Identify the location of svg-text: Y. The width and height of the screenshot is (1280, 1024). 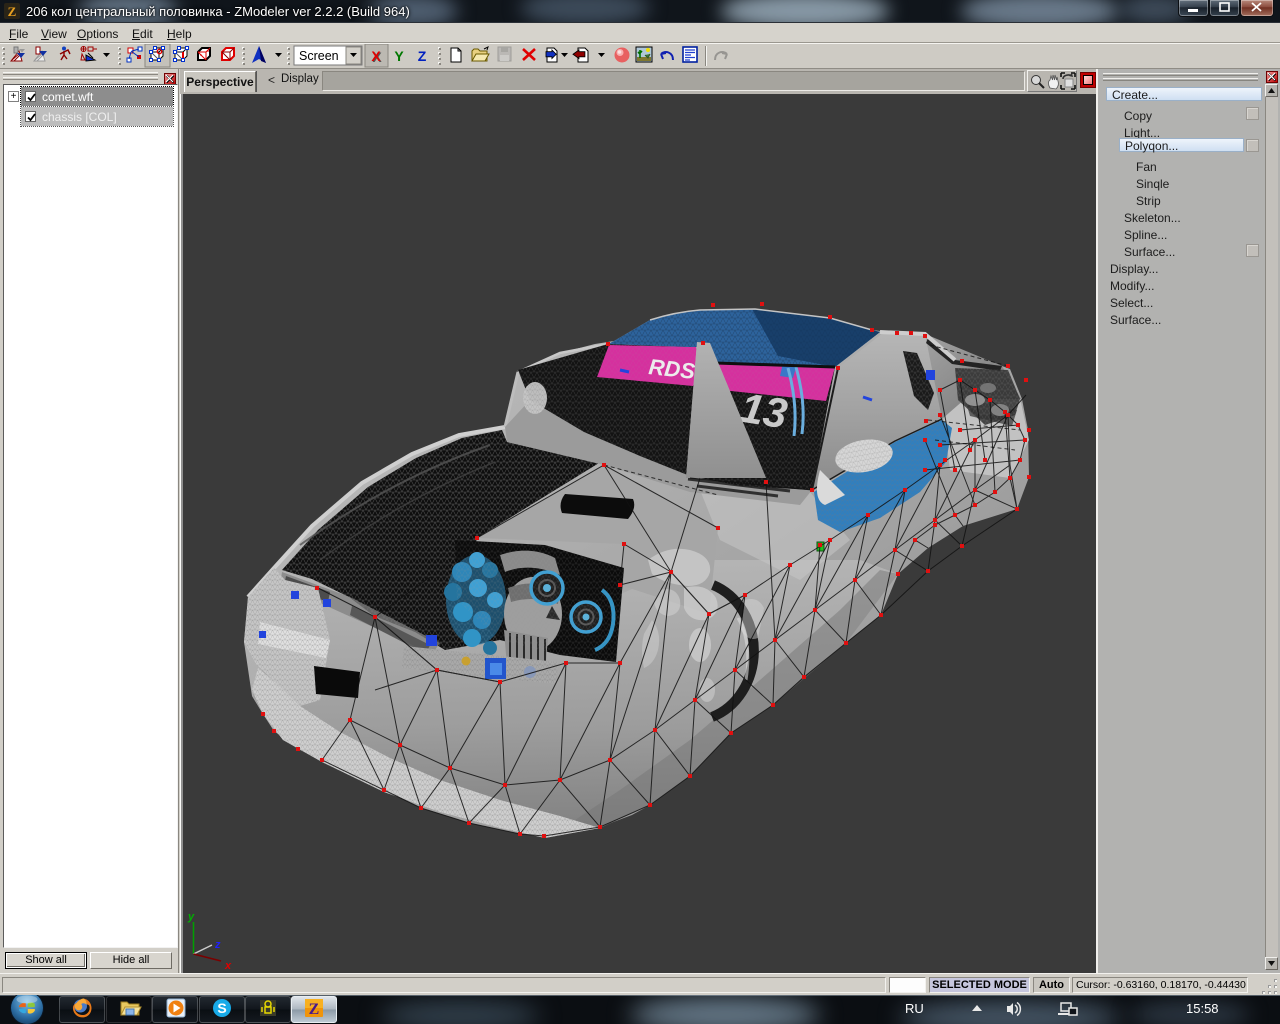
(399, 56).